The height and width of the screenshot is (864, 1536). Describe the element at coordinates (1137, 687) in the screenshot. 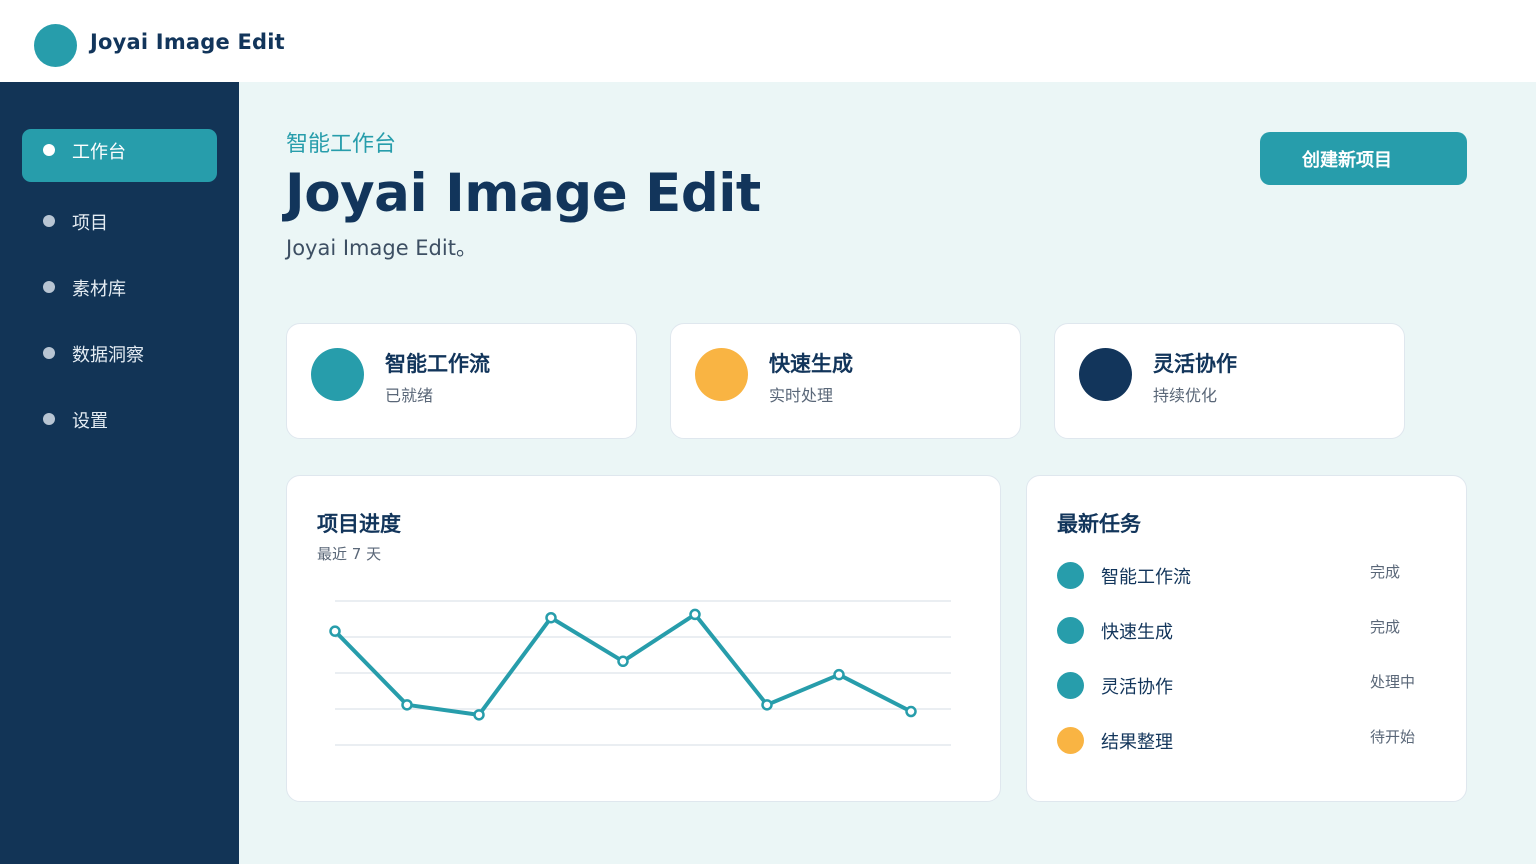

I see `task-name: 灵活协作` at that location.